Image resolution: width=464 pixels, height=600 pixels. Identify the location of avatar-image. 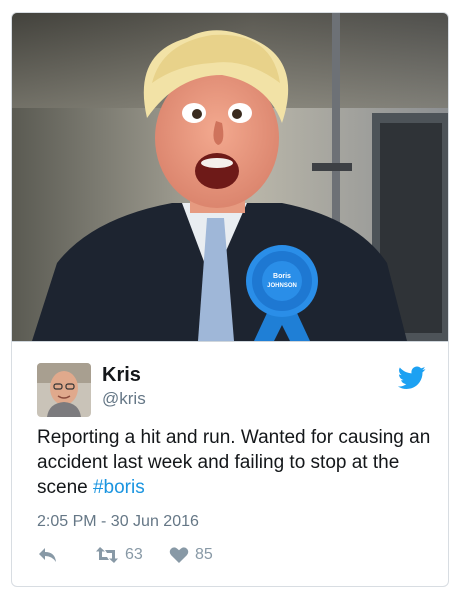
(64, 390).